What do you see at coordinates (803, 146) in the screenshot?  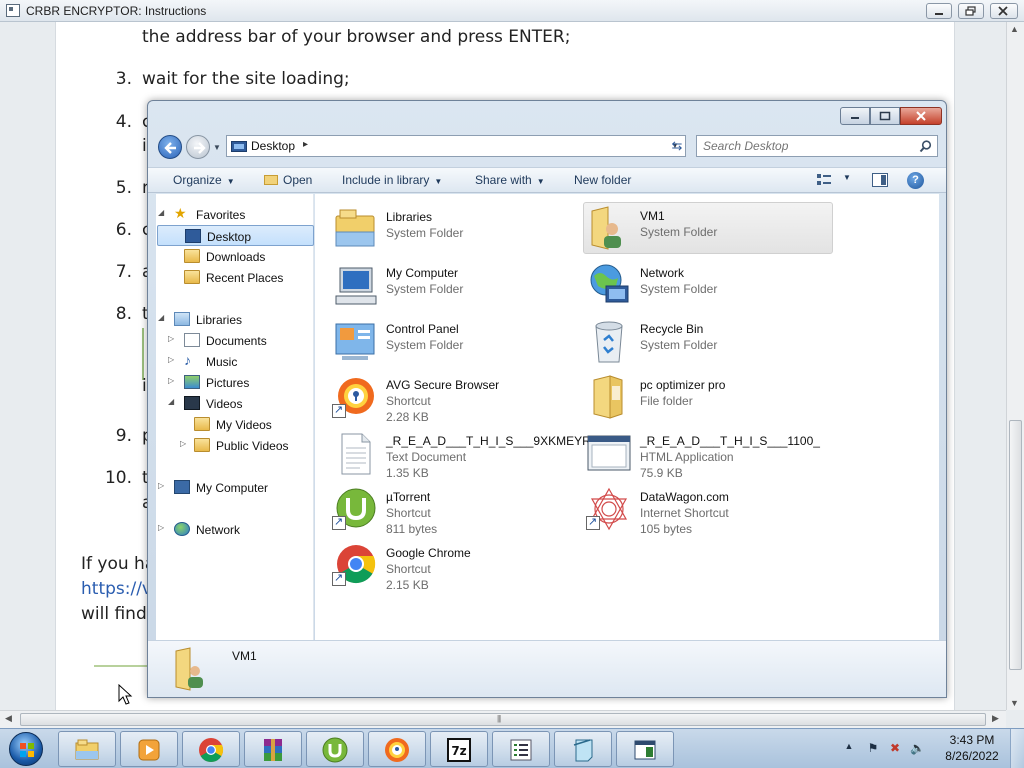 I see `search-input` at bounding box center [803, 146].